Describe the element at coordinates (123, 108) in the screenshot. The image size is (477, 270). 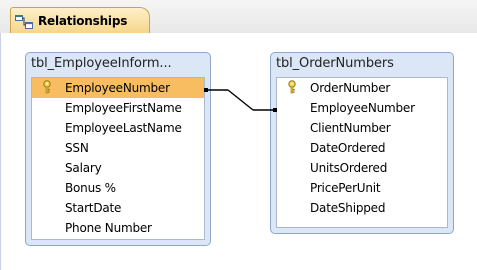
I see `field-label: EmployeeFirstName` at that location.